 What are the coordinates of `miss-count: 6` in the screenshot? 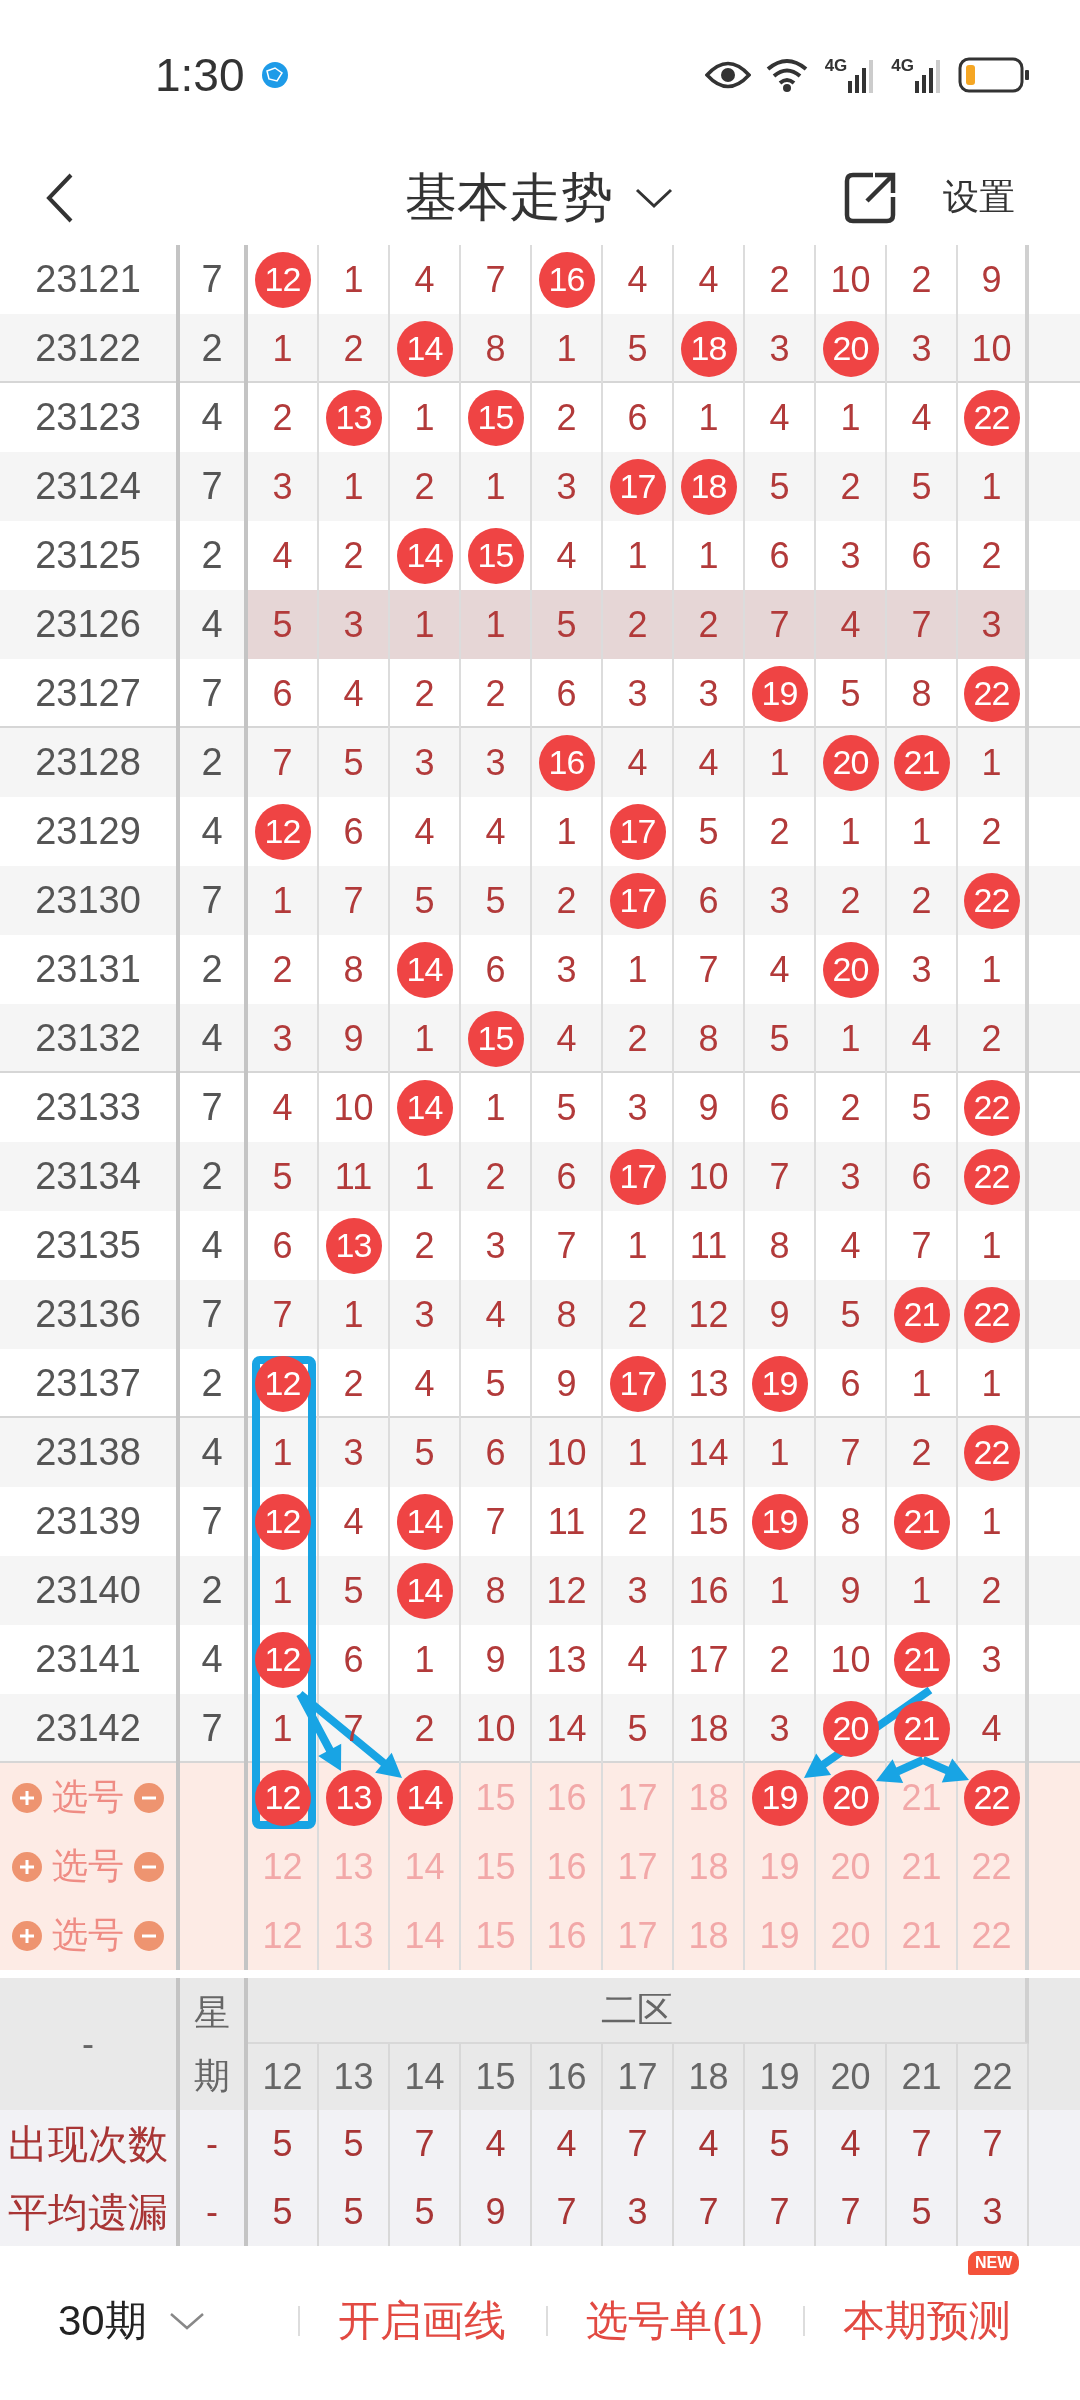 It's located at (779, 1107).